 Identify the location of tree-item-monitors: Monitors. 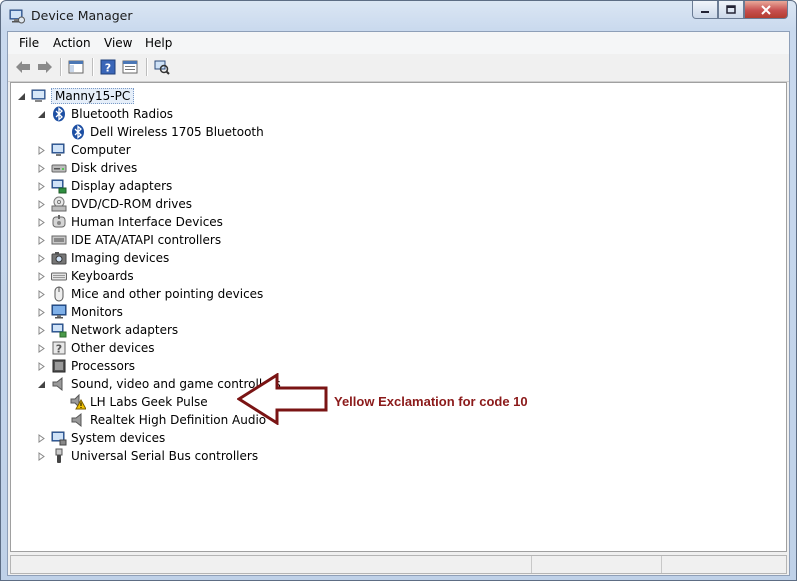
(80, 312).